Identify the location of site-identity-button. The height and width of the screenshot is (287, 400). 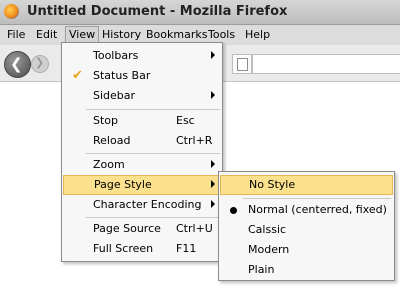
(242, 64).